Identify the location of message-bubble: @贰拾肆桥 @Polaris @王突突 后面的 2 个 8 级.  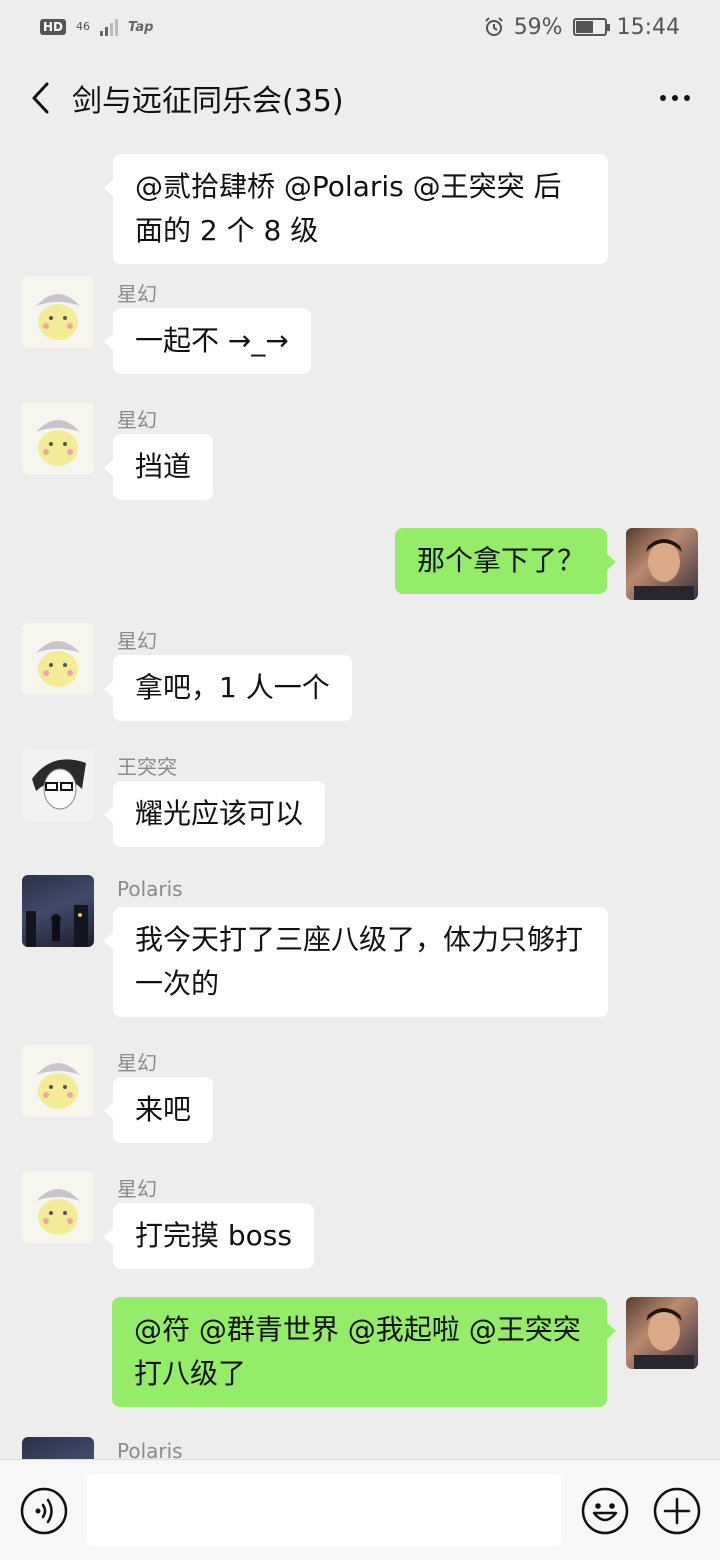
(356, 209).